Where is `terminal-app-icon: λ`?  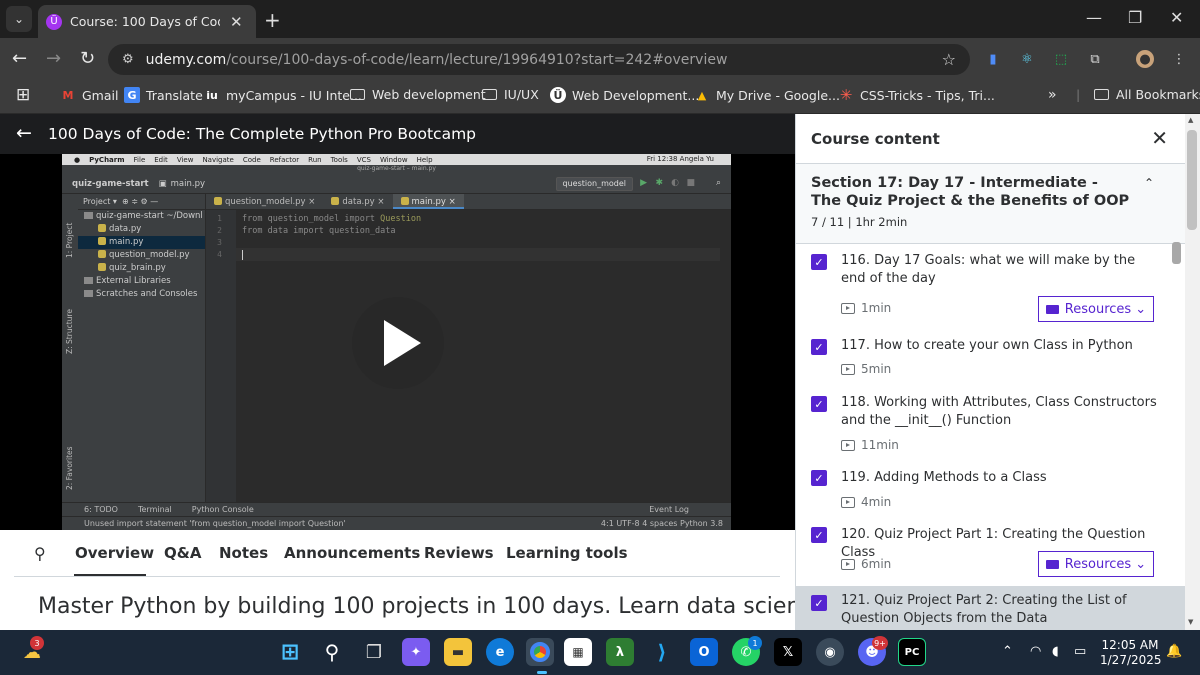 terminal-app-icon: λ is located at coordinates (620, 652).